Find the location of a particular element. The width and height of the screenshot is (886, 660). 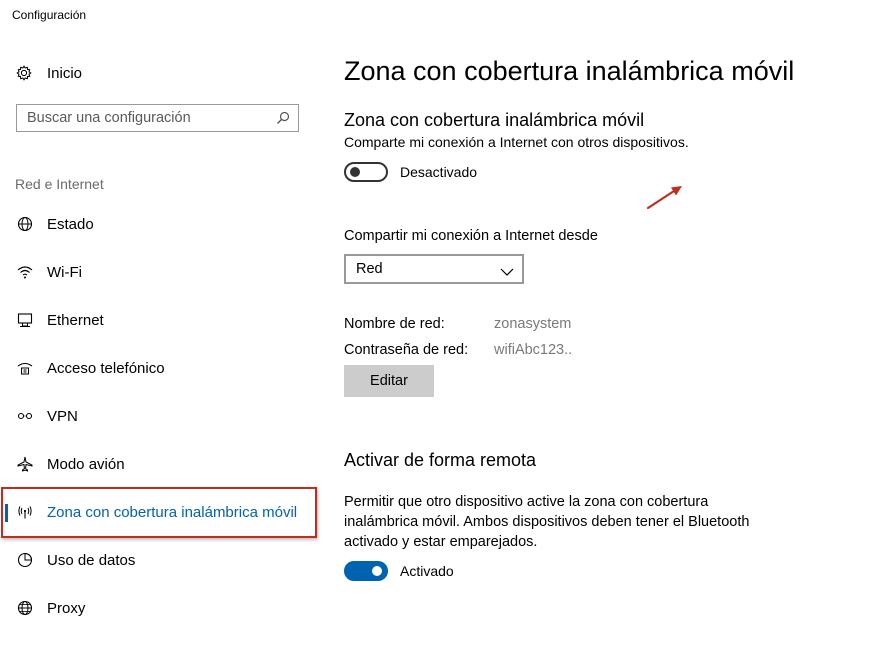

sidebar-item-label: Modo avión is located at coordinates (86, 464).